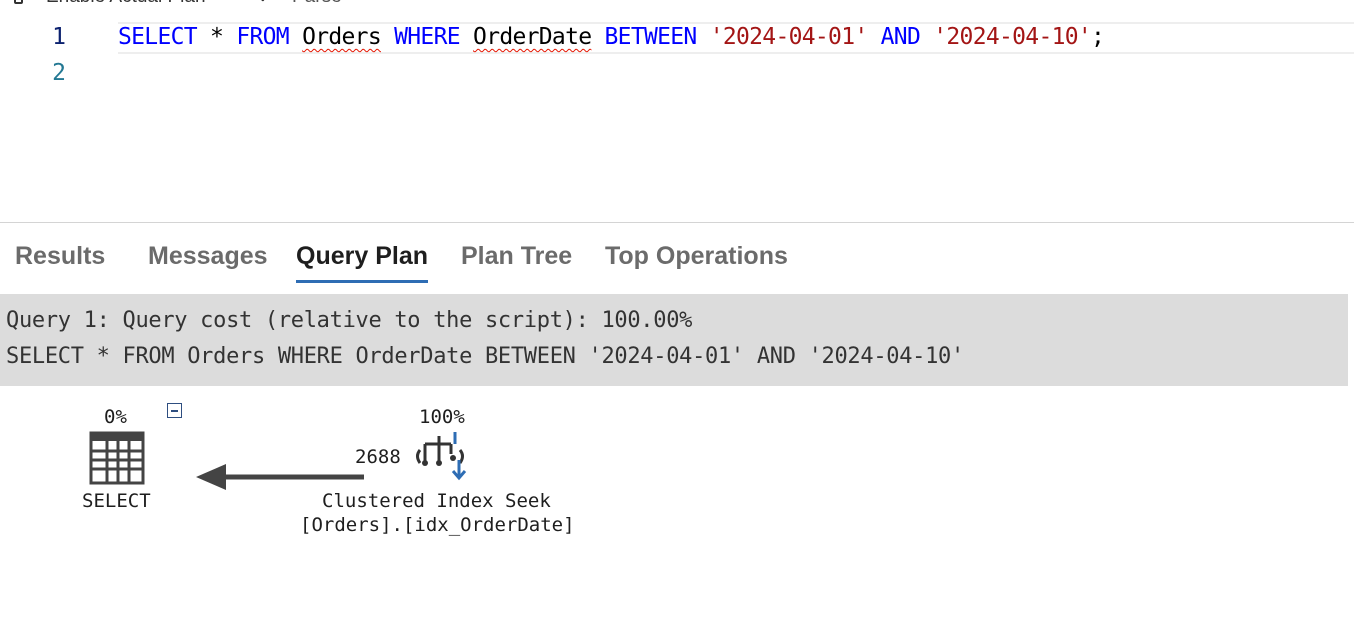 The height and width of the screenshot is (632, 1354). What do you see at coordinates (516, 260) in the screenshot?
I see `tab-plan-tree: Plan Tree` at bounding box center [516, 260].